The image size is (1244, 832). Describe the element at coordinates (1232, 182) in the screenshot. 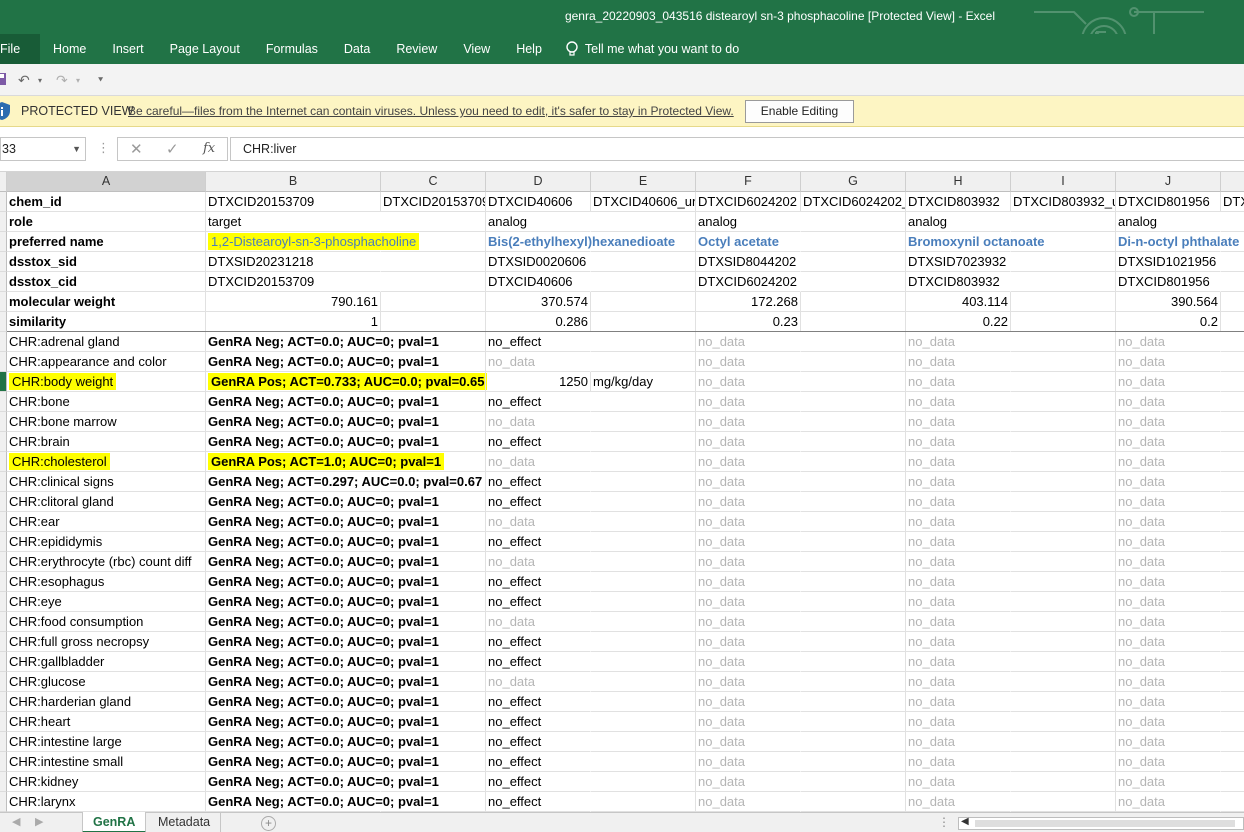

I see `column-header-k` at that location.